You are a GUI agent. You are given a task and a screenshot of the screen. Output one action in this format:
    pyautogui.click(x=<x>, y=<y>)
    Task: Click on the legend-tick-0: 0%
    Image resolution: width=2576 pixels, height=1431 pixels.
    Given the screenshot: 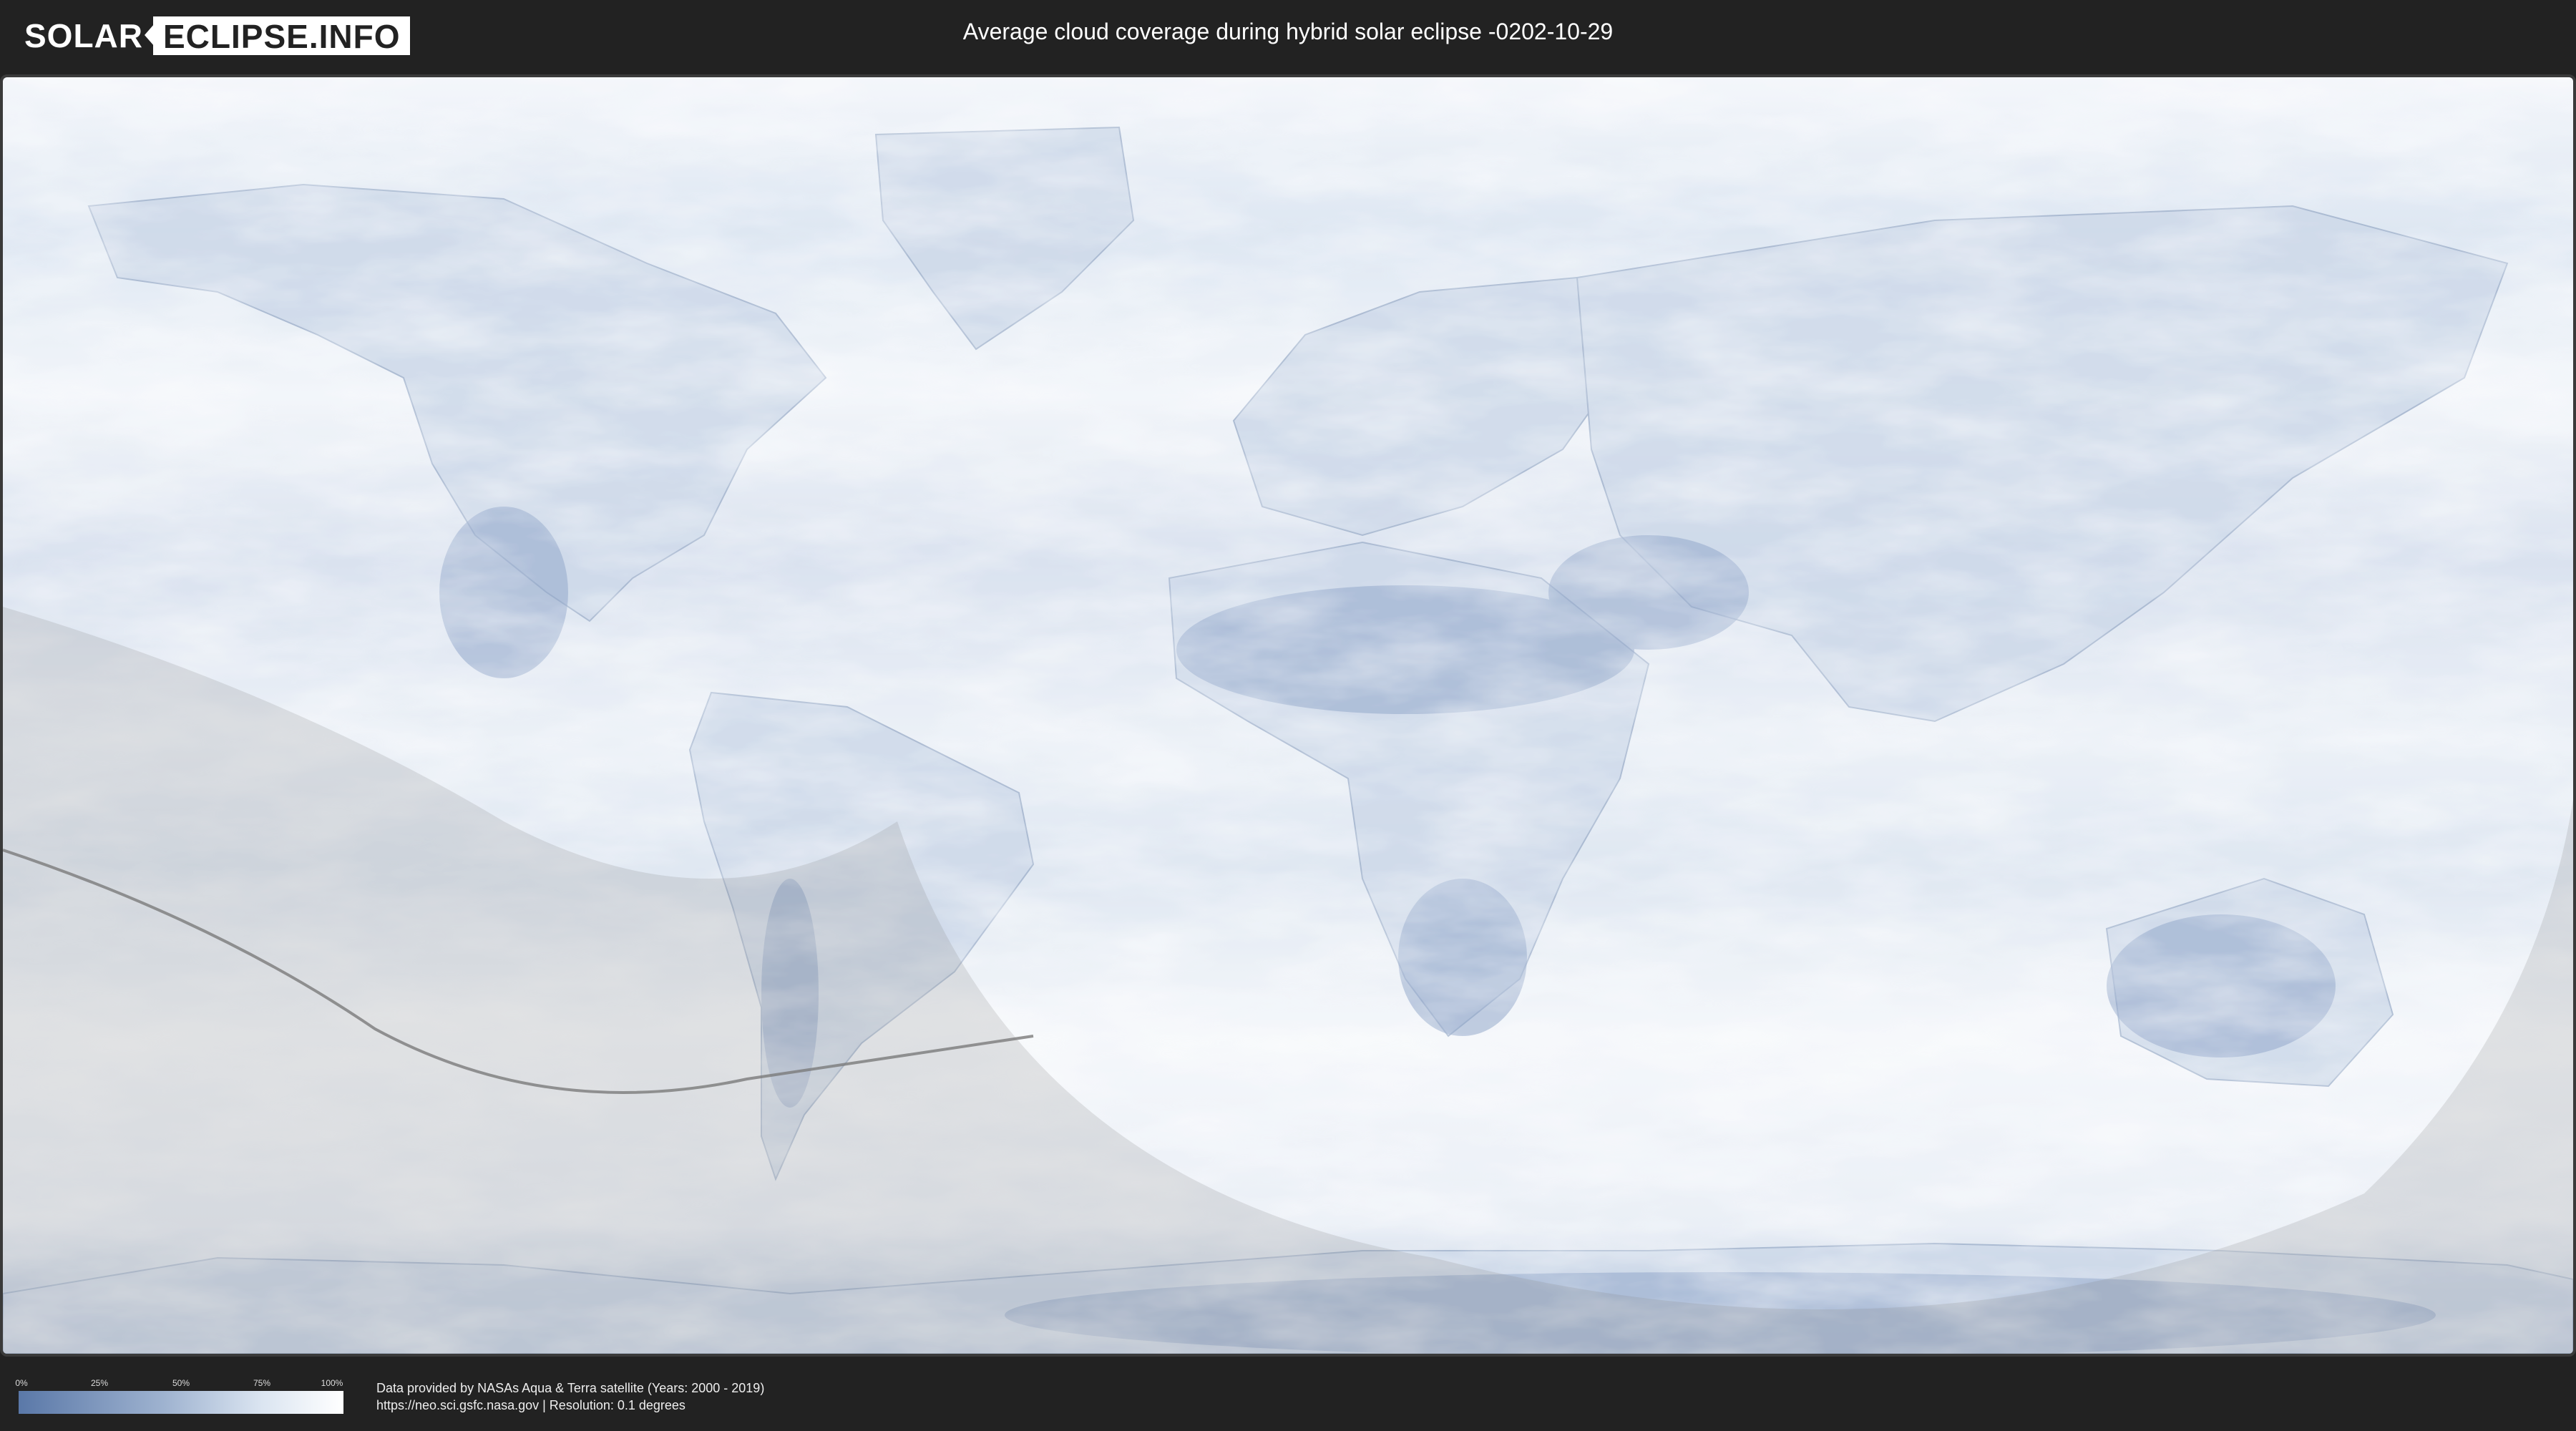 What is the action you would take?
    pyautogui.click(x=21, y=1383)
    